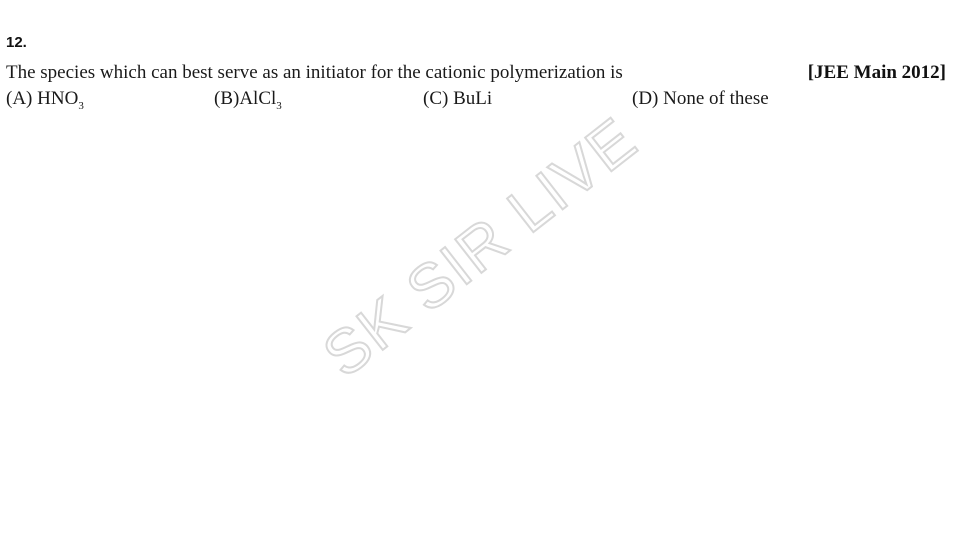  What do you see at coordinates (16, 42) in the screenshot?
I see `question-number: 12.` at bounding box center [16, 42].